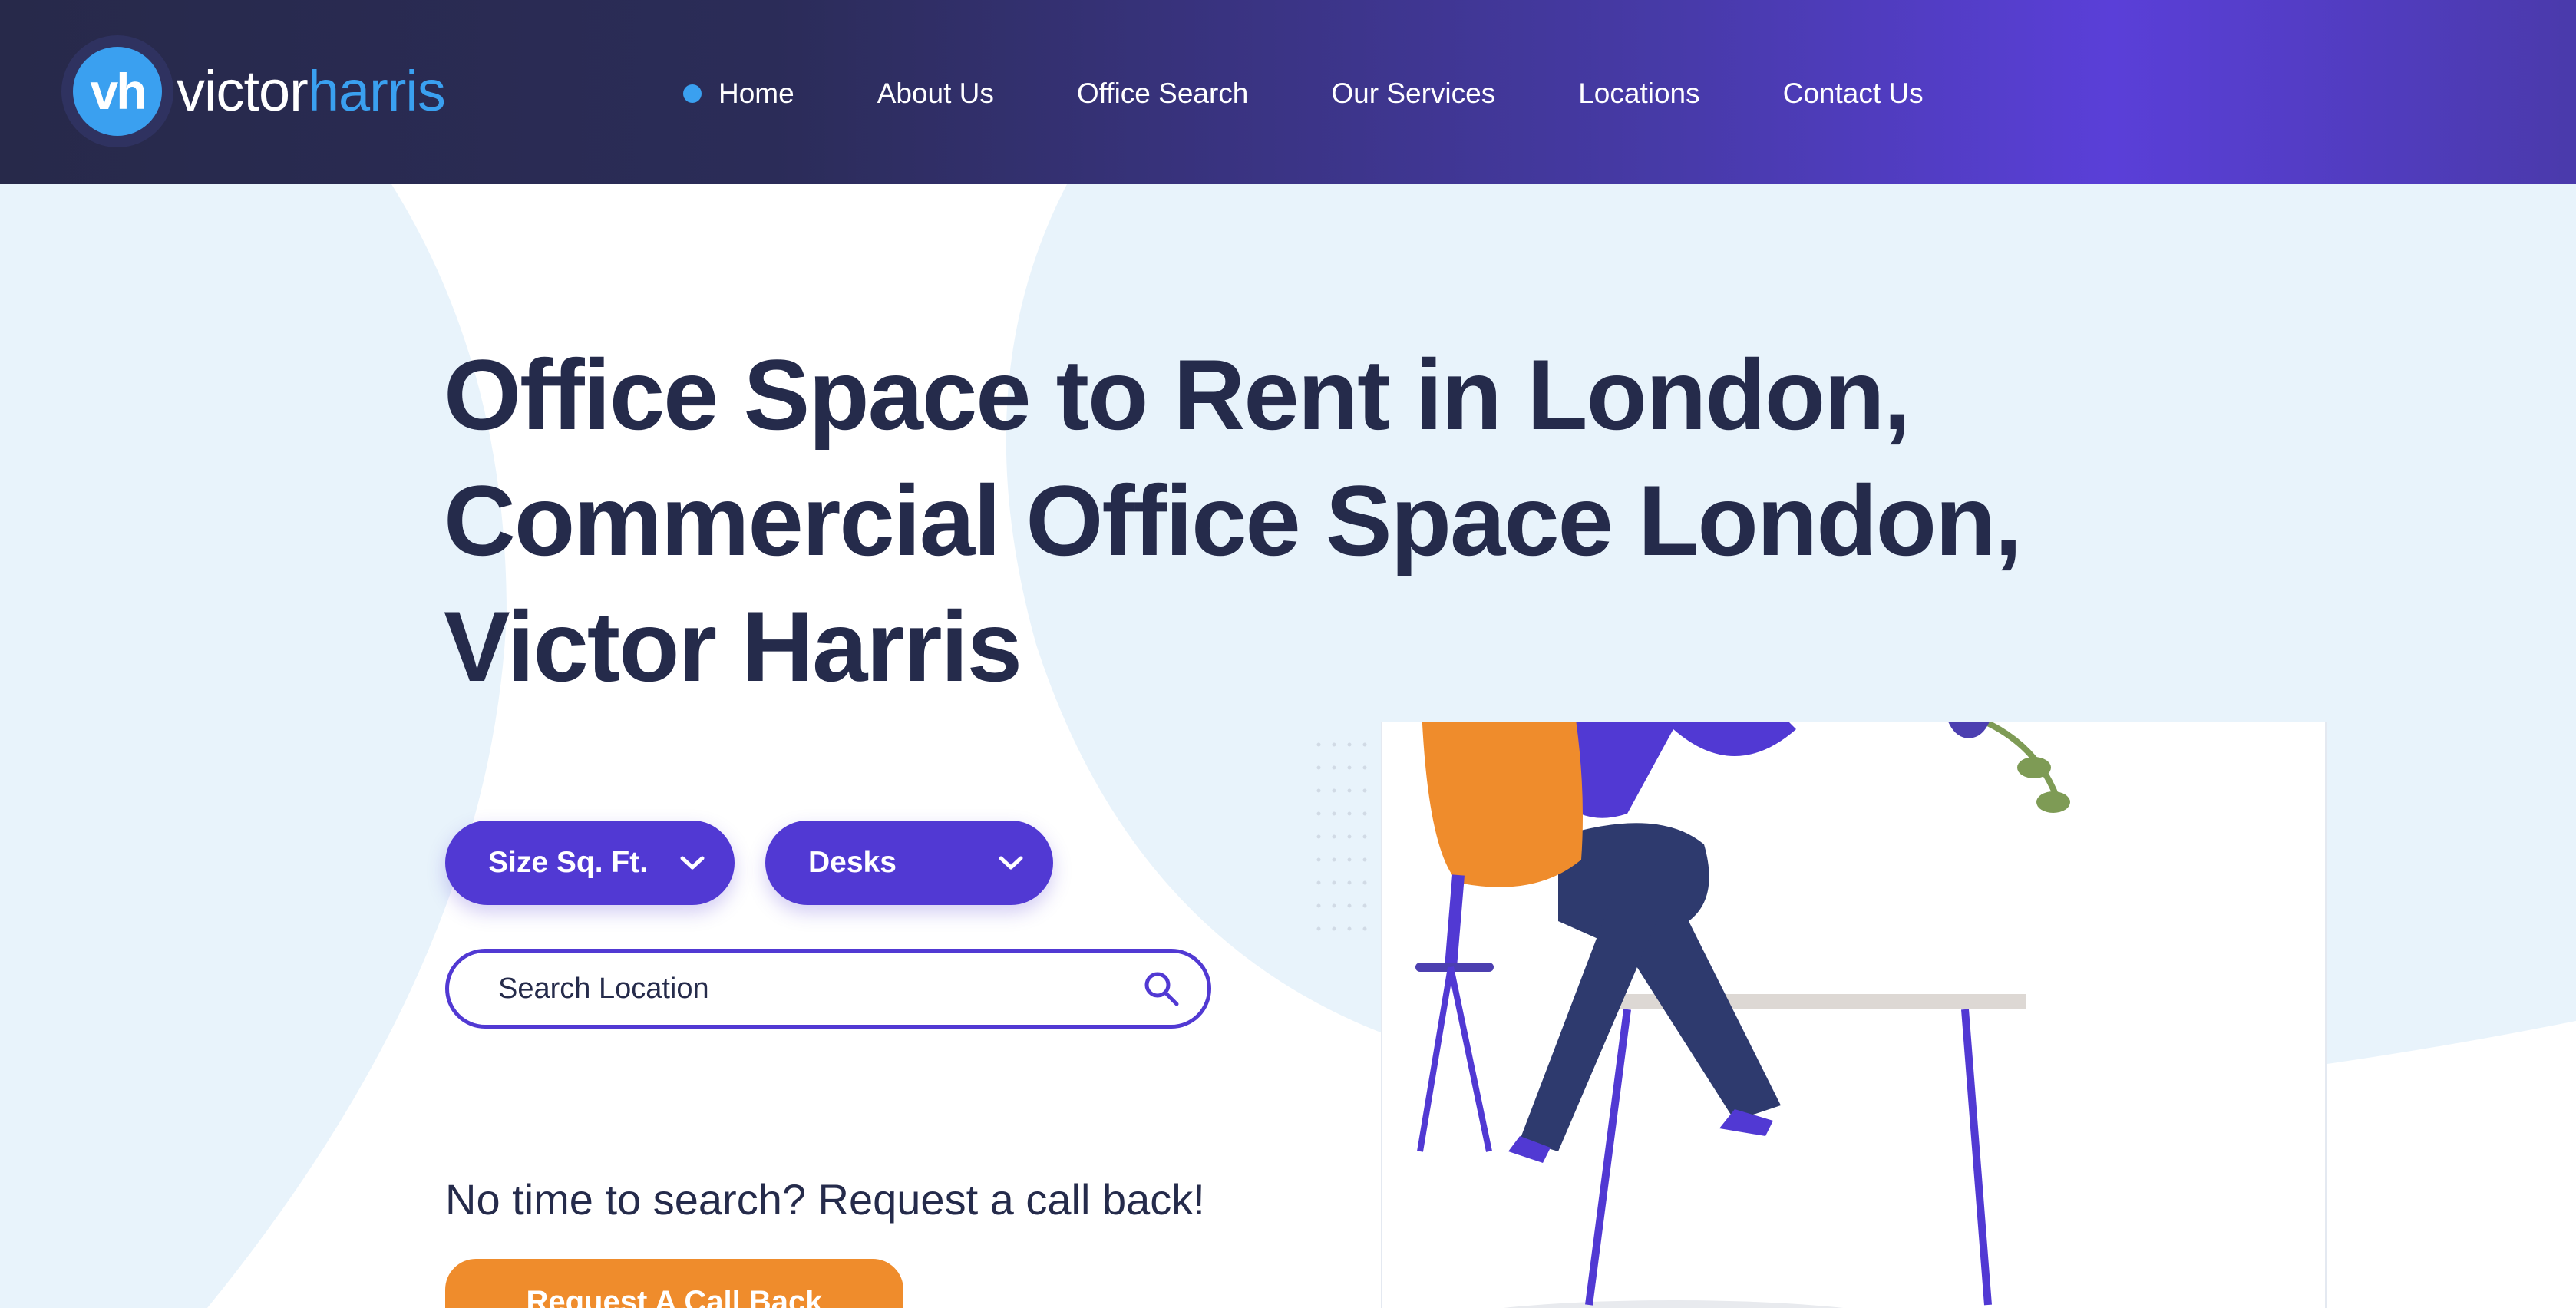  Describe the element at coordinates (909, 863) in the screenshot. I see `desks-dropdown: Desks` at that location.